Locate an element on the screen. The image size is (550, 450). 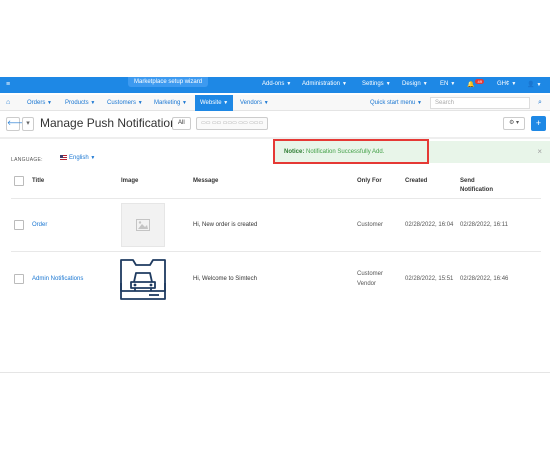
language-value: English is located at coordinates (79, 158).